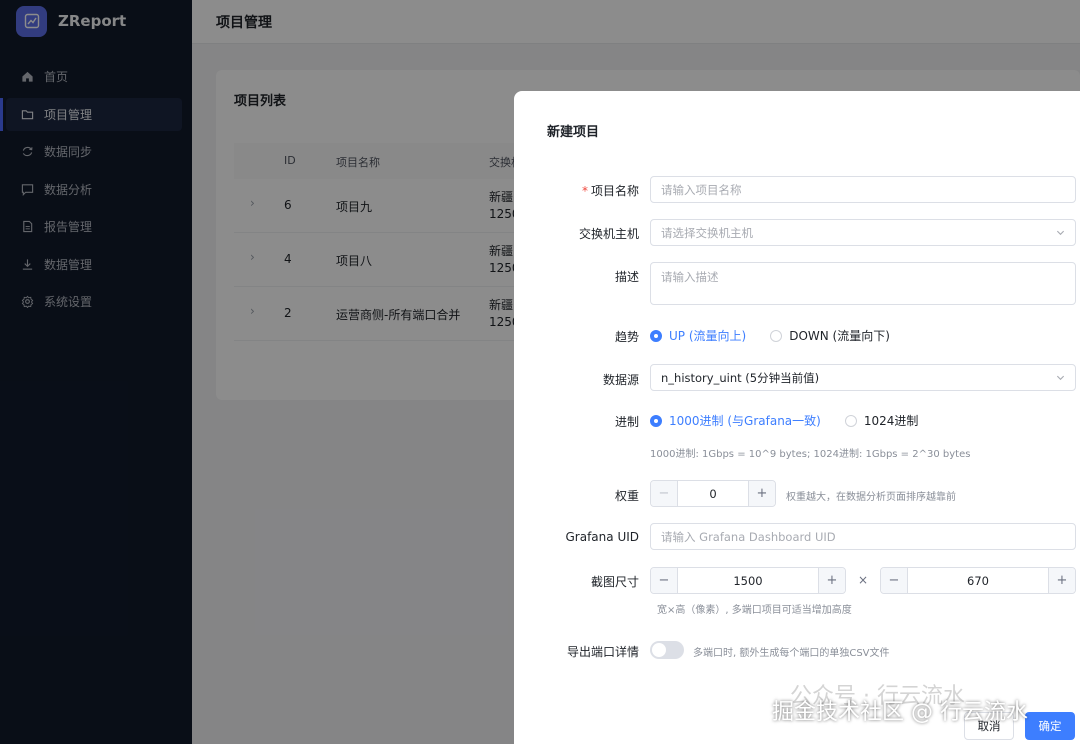 Image resolution: width=1080 pixels, height=744 pixels. Describe the element at coordinates (667, 650) in the screenshot. I see `export-detail-switch` at that location.